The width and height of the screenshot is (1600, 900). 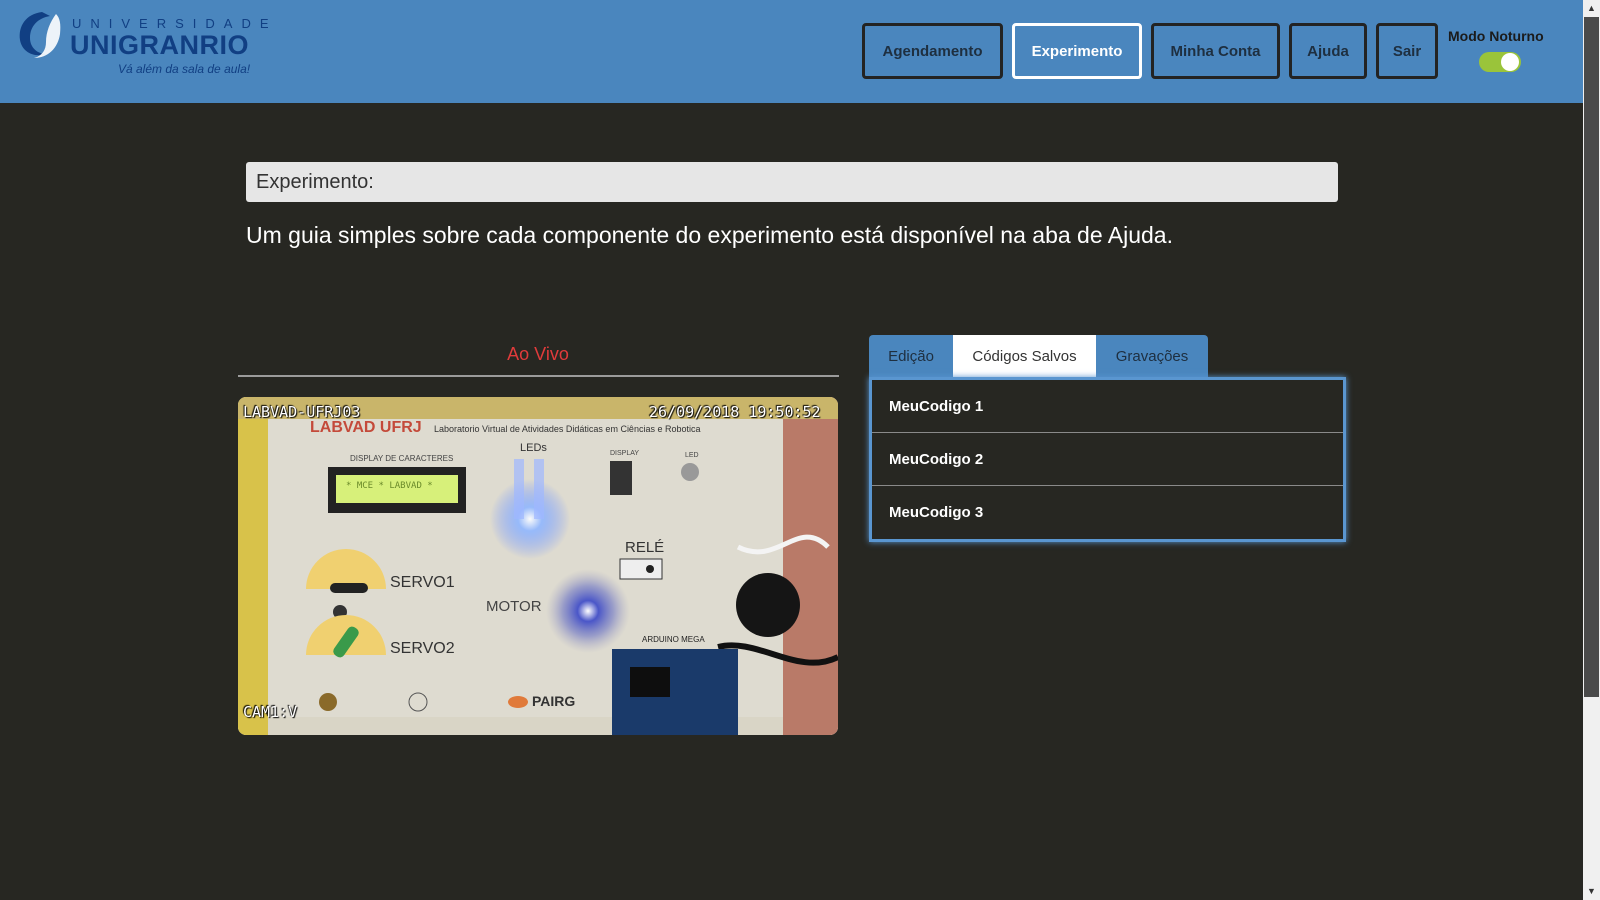 What do you see at coordinates (538, 376) in the screenshot?
I see `live-divider` at bounding box center [538, 376].